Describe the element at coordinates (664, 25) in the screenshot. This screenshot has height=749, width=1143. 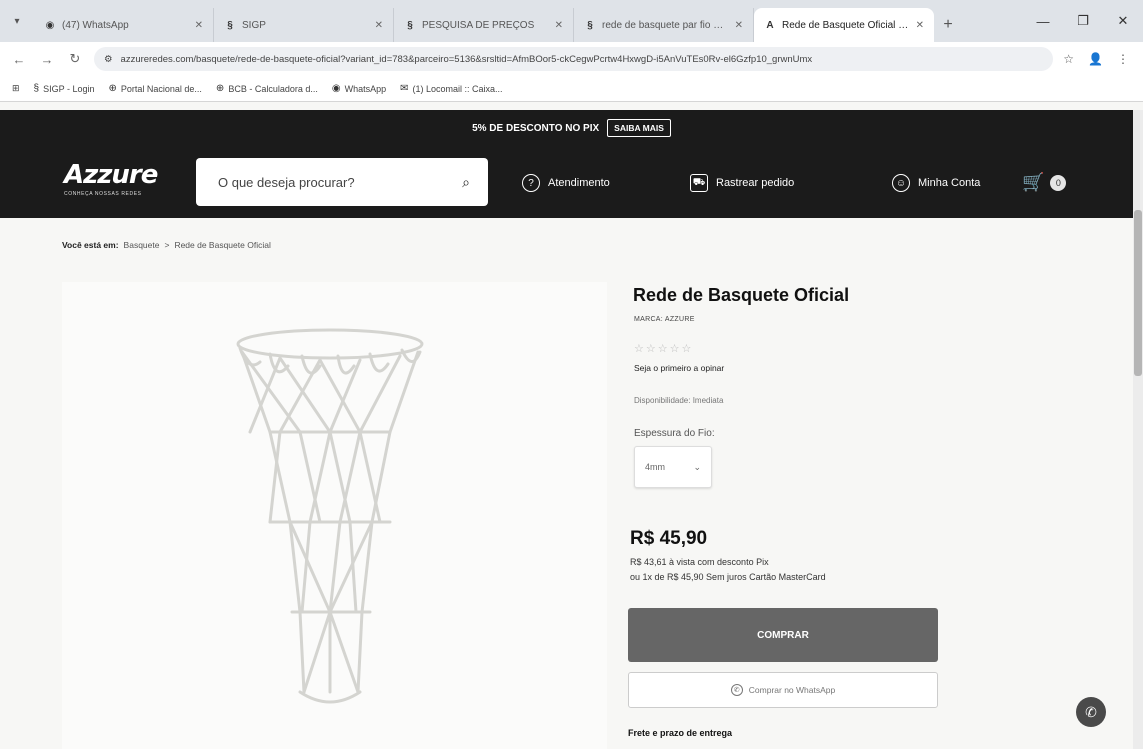
I see `tab-rede-basquete-search: § rede de basquete par fio 4mm ✕` at that location.